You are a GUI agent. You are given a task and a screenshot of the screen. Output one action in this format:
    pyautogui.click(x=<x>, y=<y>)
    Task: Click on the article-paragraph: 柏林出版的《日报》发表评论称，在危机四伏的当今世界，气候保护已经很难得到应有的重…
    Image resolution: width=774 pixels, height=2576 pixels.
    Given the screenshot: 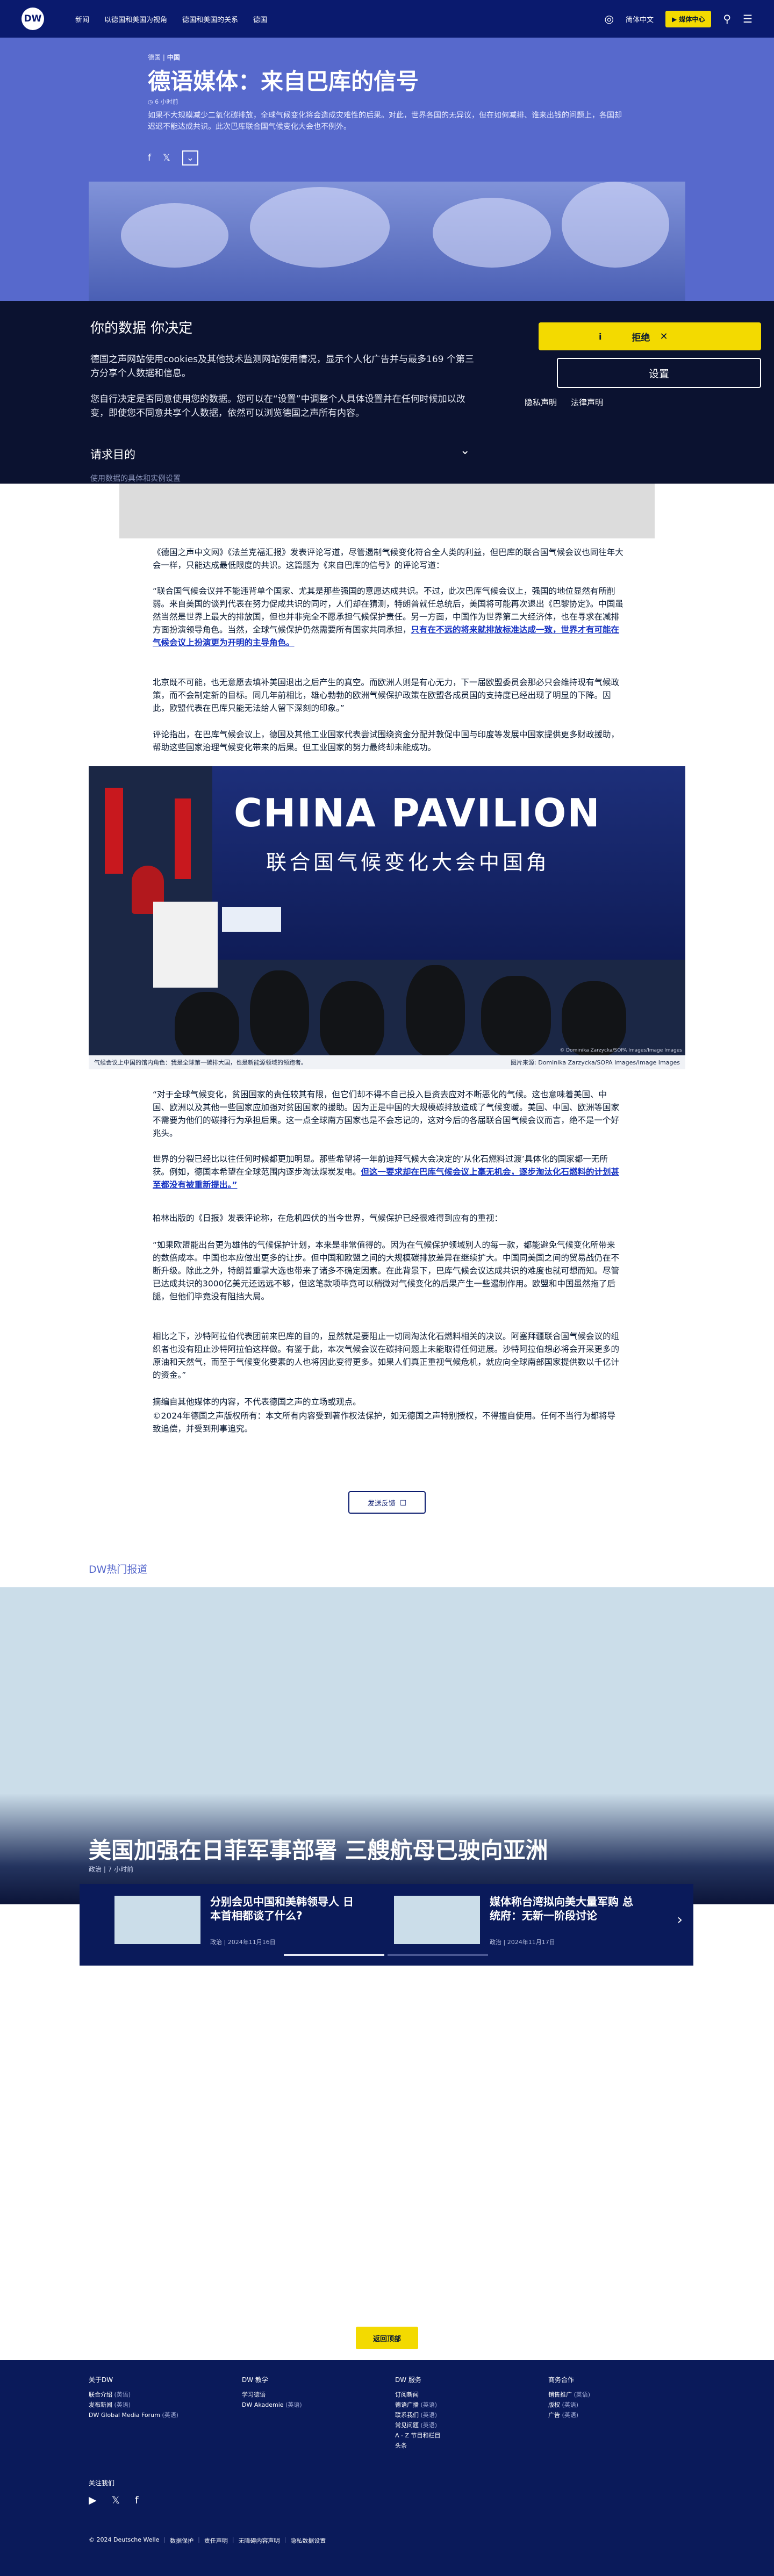 What is the action you would take?
    pyautogui.click(x=328, y=1218)
    